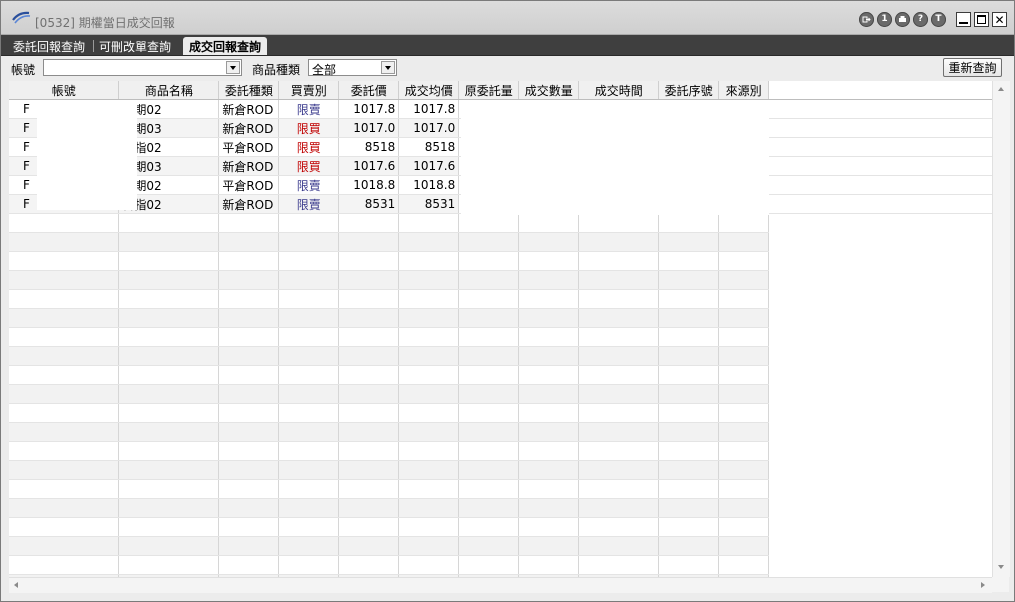 The image size is (1015, 602). I want to click on column-header: 原委託量, so click(489, 90).